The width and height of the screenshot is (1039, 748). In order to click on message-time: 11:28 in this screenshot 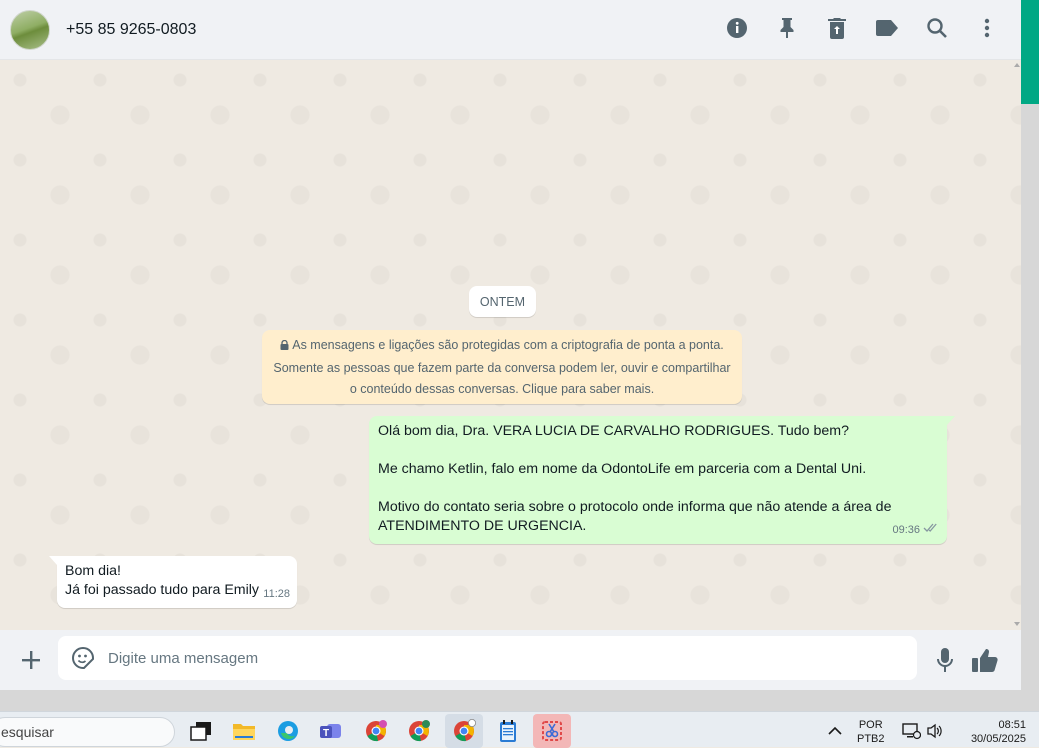, I will do `click(276, 594)`.